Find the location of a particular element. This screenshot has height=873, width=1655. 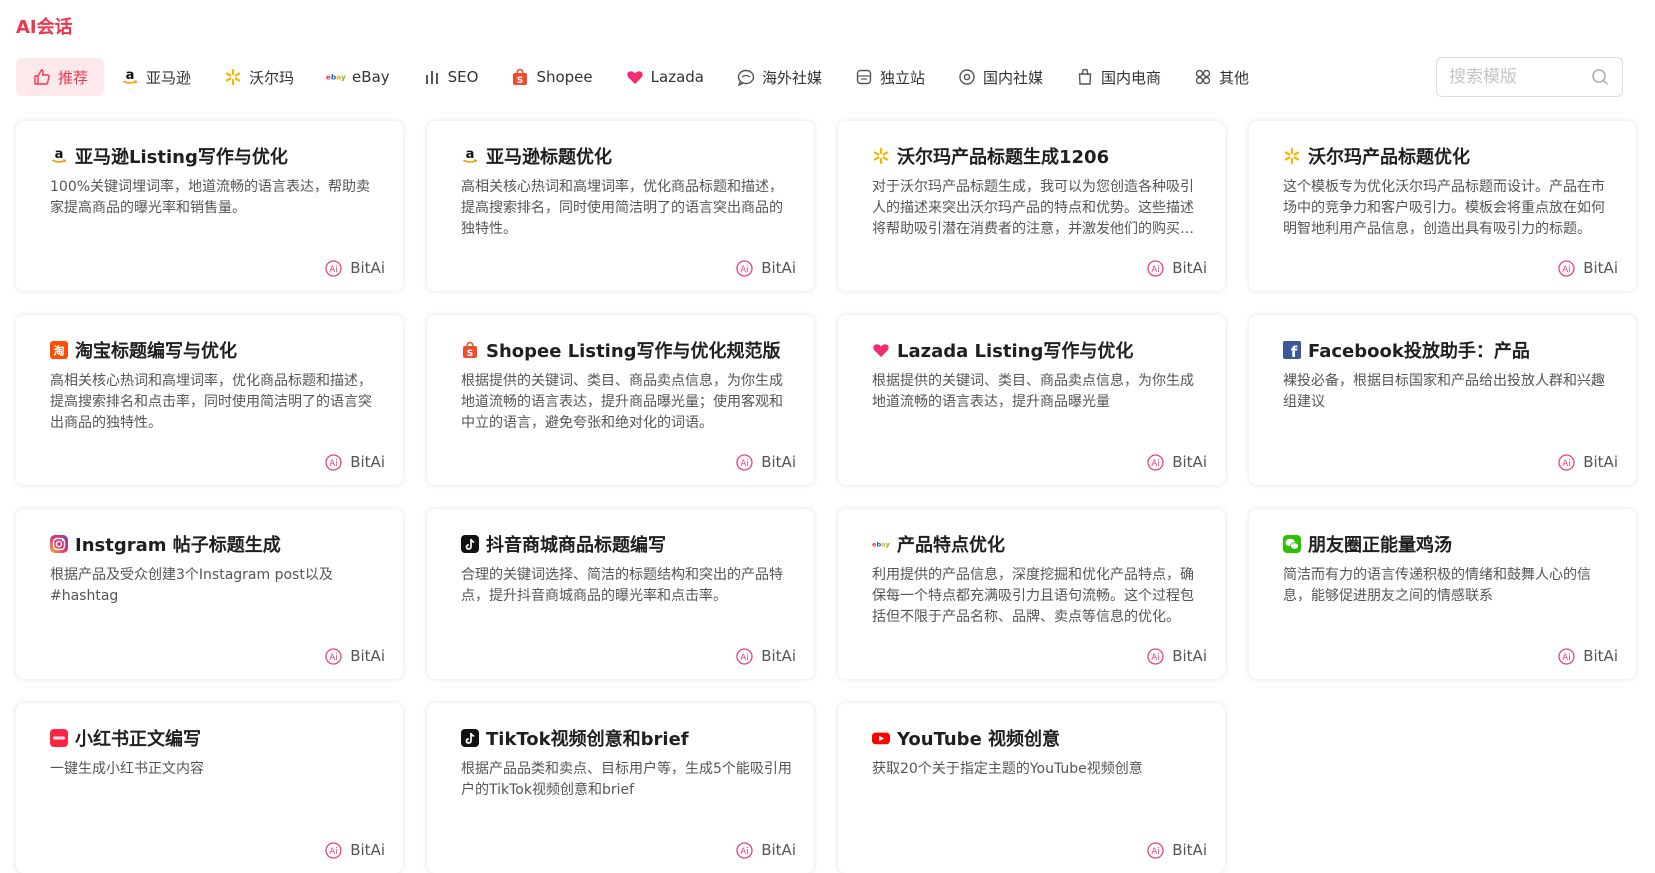

card-title: 小红书正文编写 is located at coordinates (138, 739).